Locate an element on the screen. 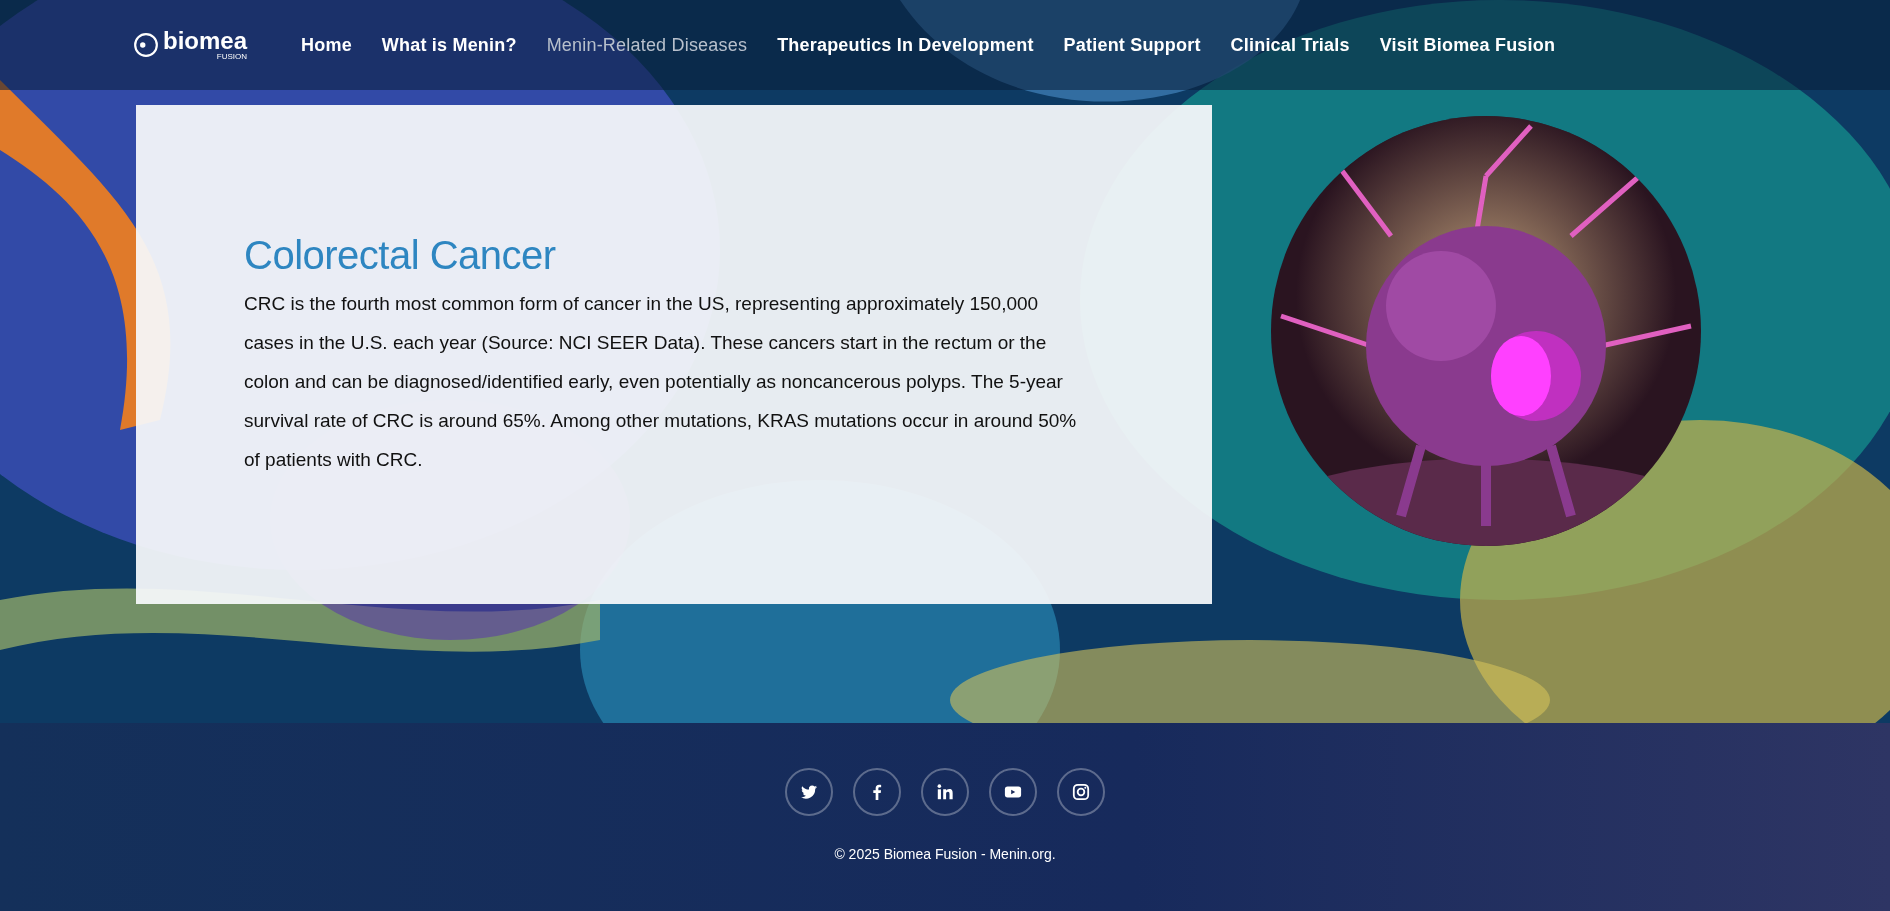  facebook-icon is located at coordinates (877, 792).